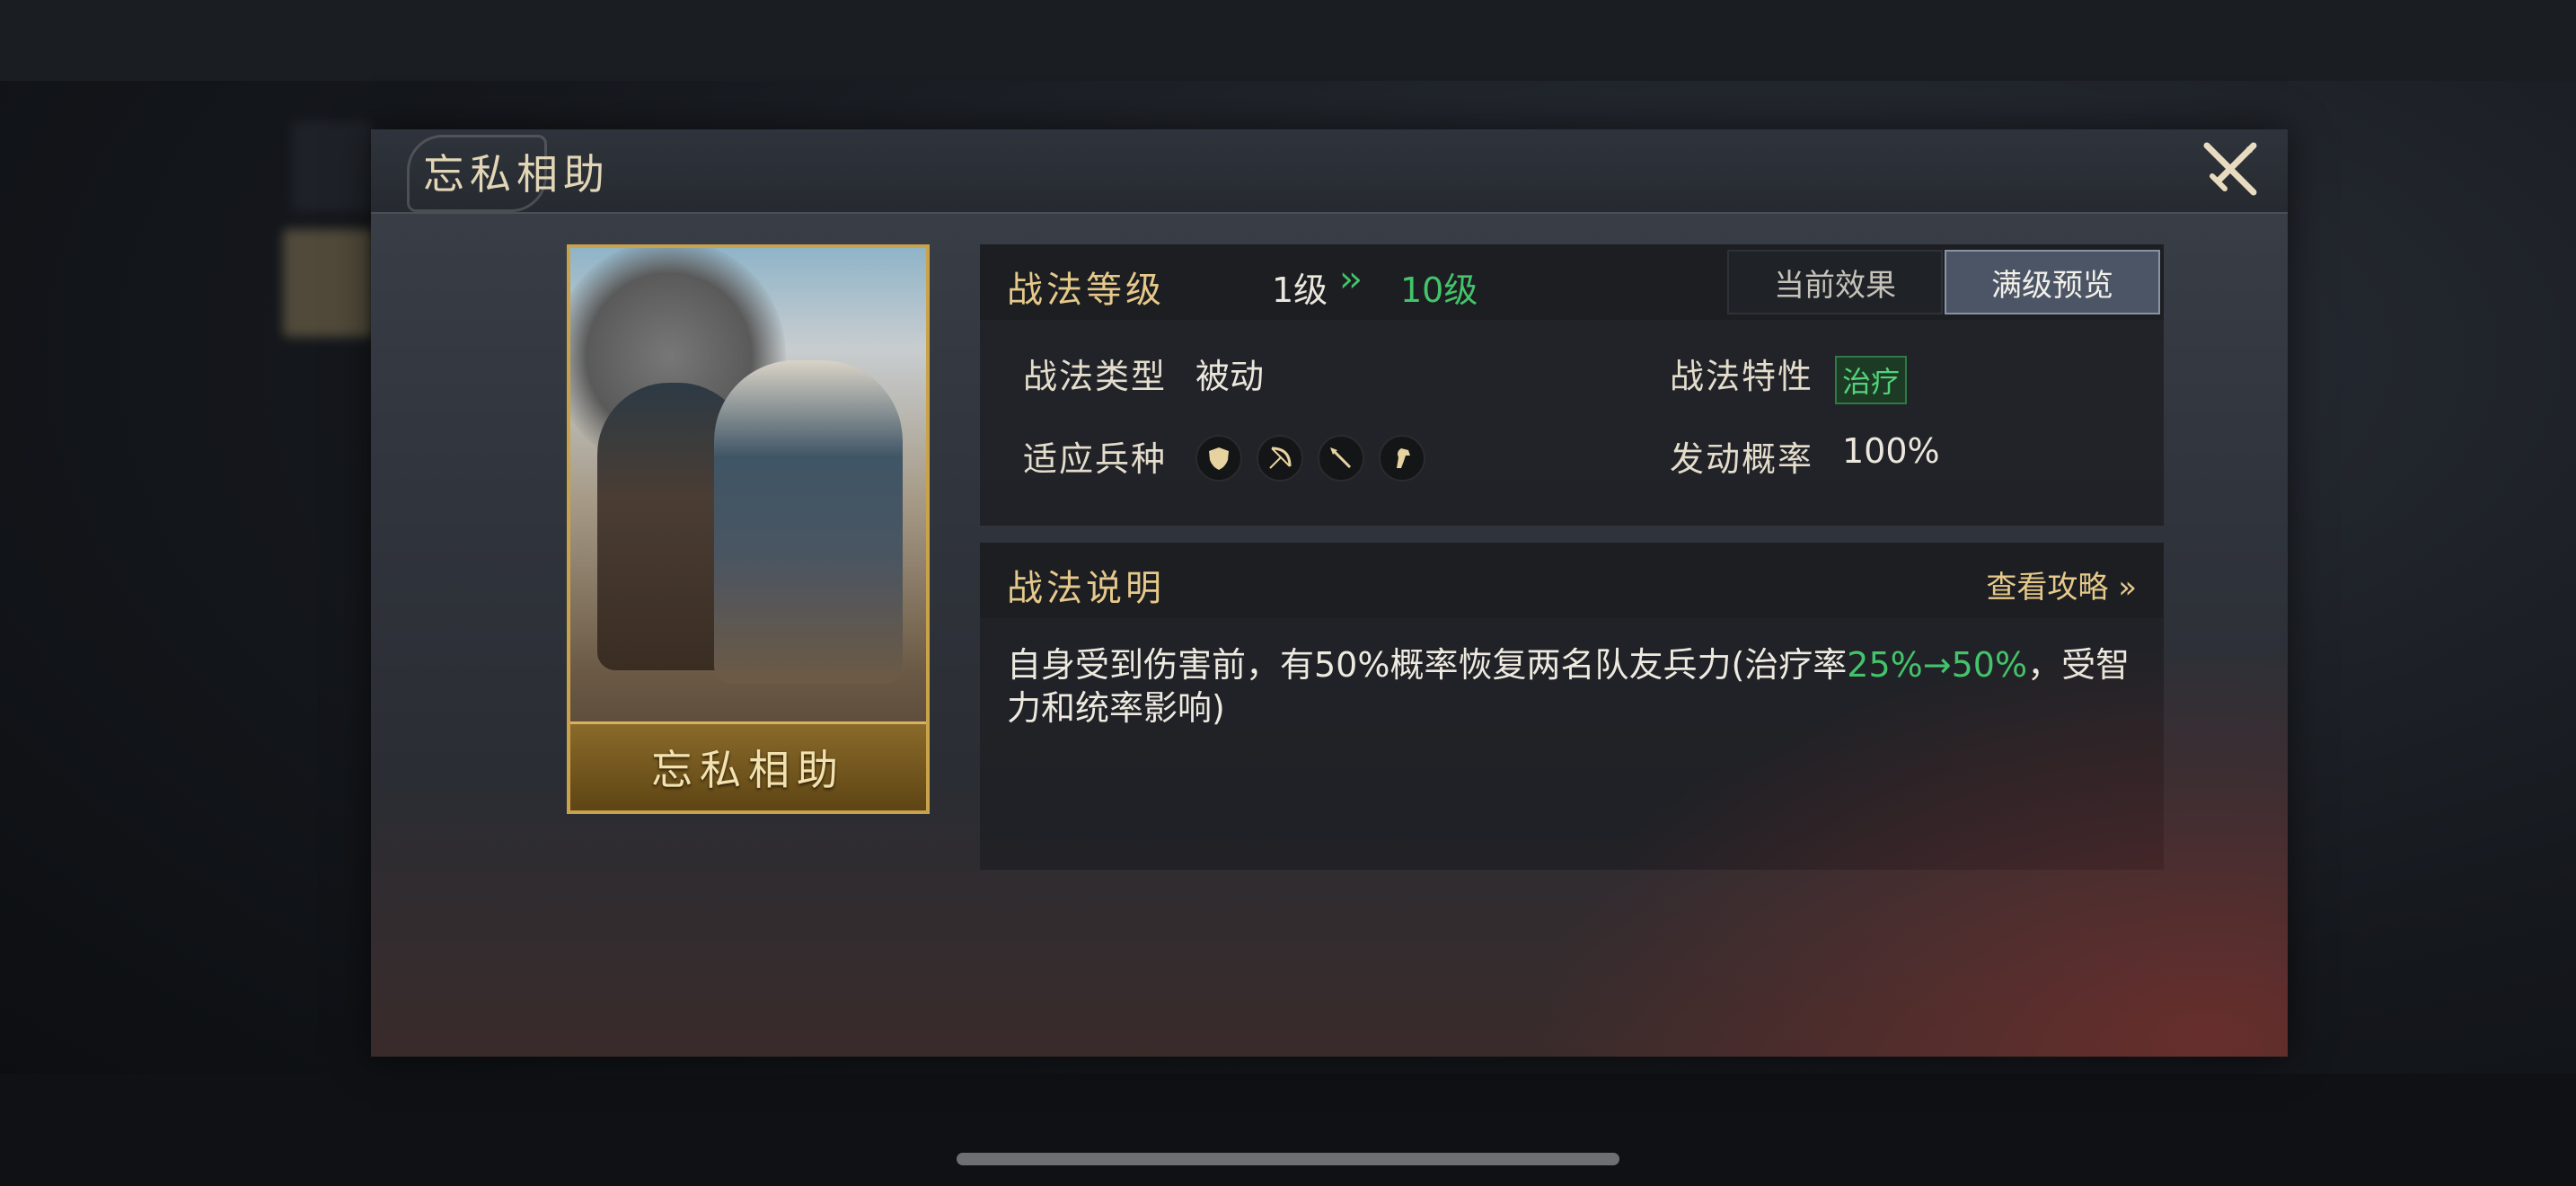 The width and height of the screenshot is (2576, 1186). I want to click on card-name-plate: 忘私相助, so click(748, 765).